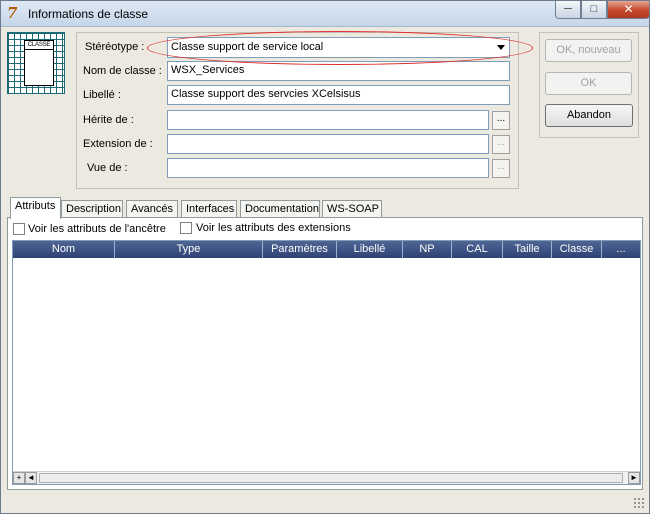  Describe the element at coordinates (186, 228) in the screenshot. I see `extension-attributes-checkbox` at that location.